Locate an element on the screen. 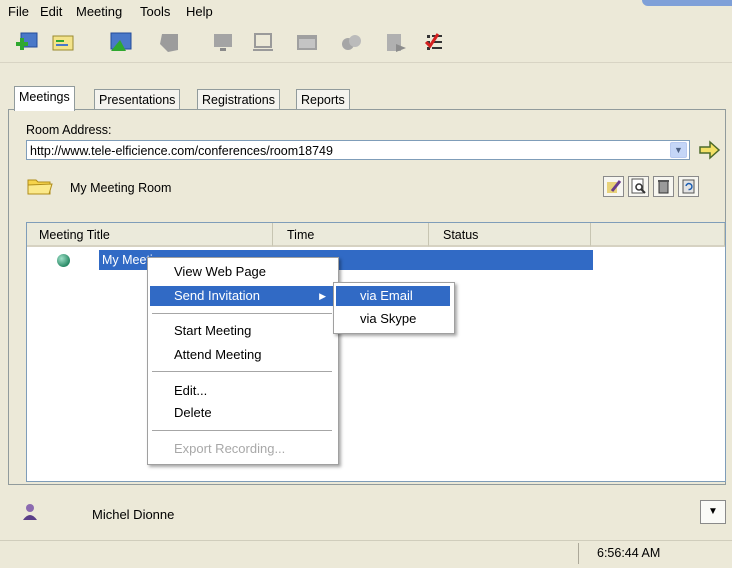 The height and width of the screenshot is (568, 732). trash-icon is located at coordinates (663, 187).